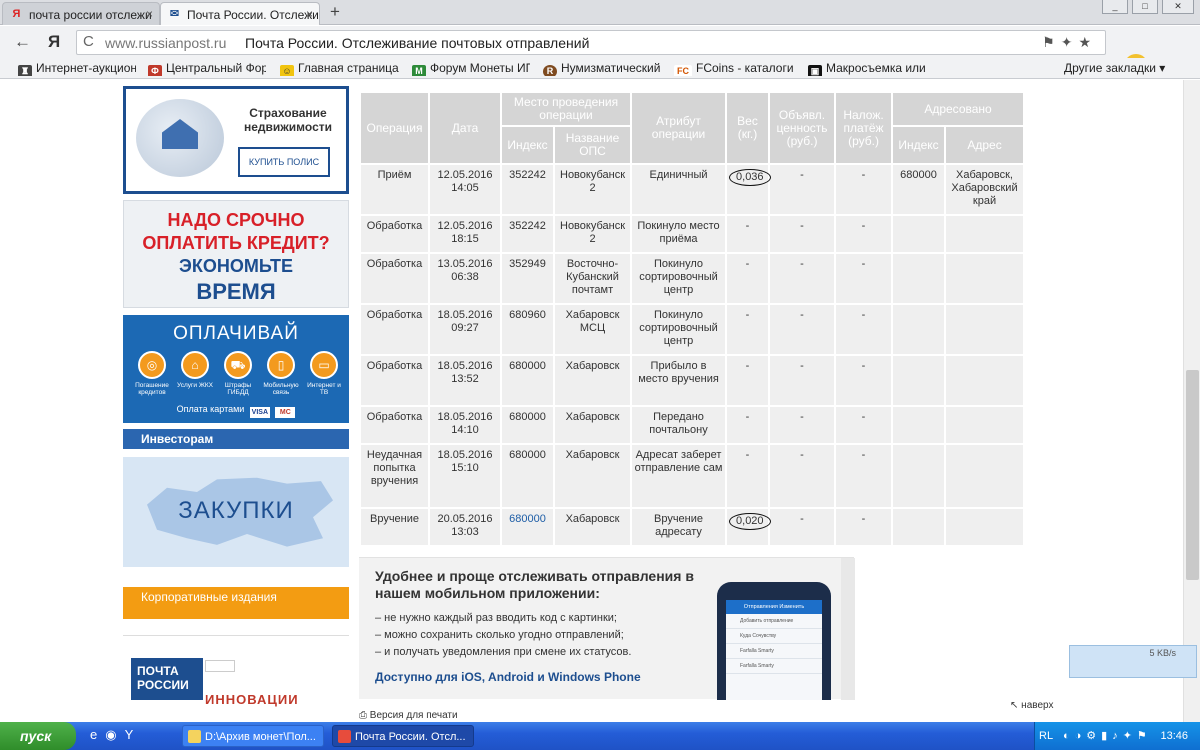  What do you see at coordinates (236, 220) in the screenshot?
I see `credit-line: НАДО СРОЧНО` at bounding box center [236, 220].